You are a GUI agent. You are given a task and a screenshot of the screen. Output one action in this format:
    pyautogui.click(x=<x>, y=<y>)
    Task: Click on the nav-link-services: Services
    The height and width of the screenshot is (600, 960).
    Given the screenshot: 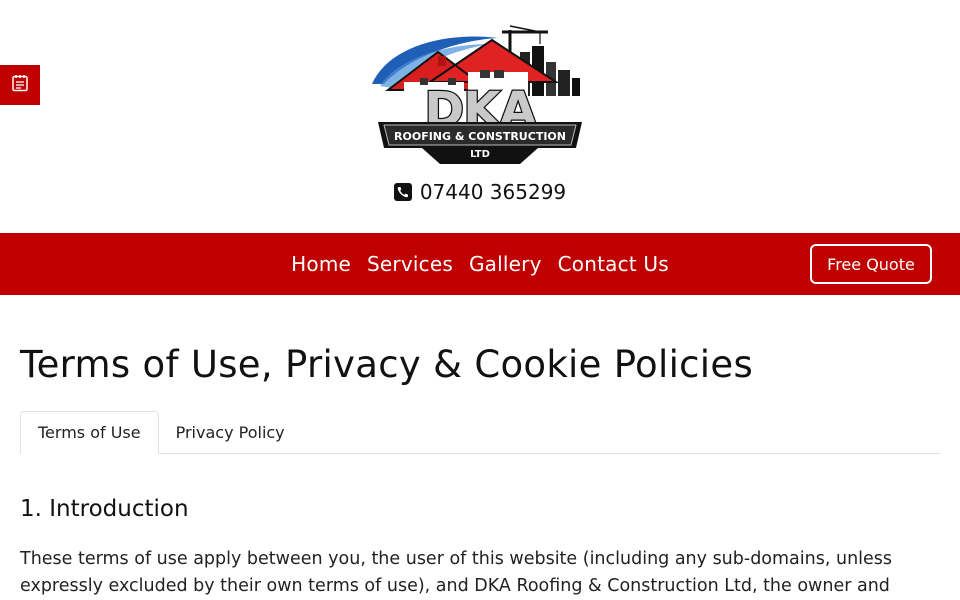 What is the action you would take?
    pyautogui.click(x=410, y=264)
    